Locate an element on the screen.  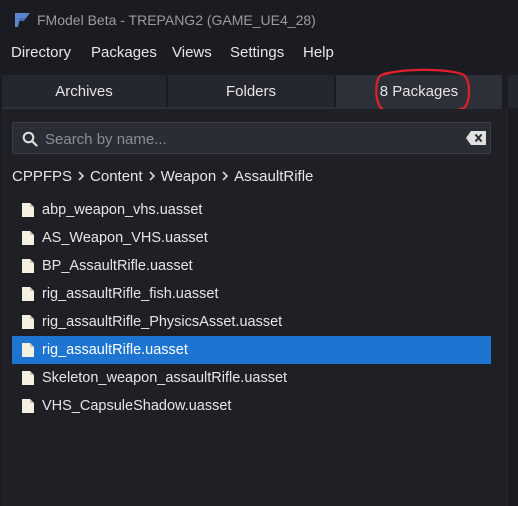
tab-packages-label: 8 Packages is located at coordinates (419, 91).